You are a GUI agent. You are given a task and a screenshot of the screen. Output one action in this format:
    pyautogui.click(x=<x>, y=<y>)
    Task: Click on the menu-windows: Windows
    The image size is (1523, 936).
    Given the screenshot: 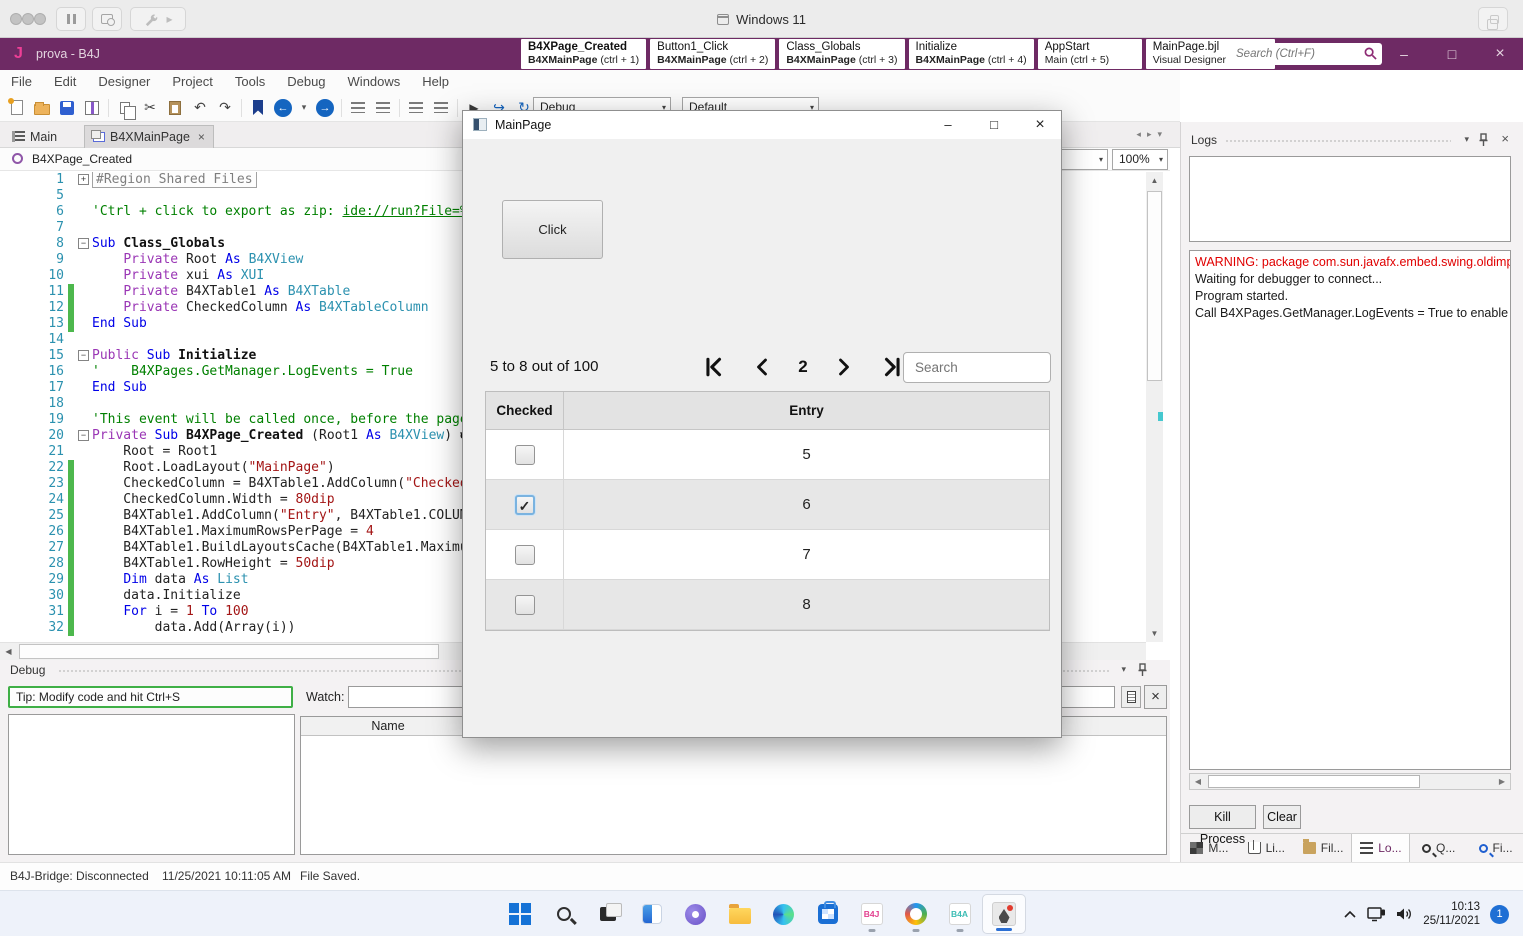 What is the action you would take?
    pyautogui.click(x=374, y=82)
    